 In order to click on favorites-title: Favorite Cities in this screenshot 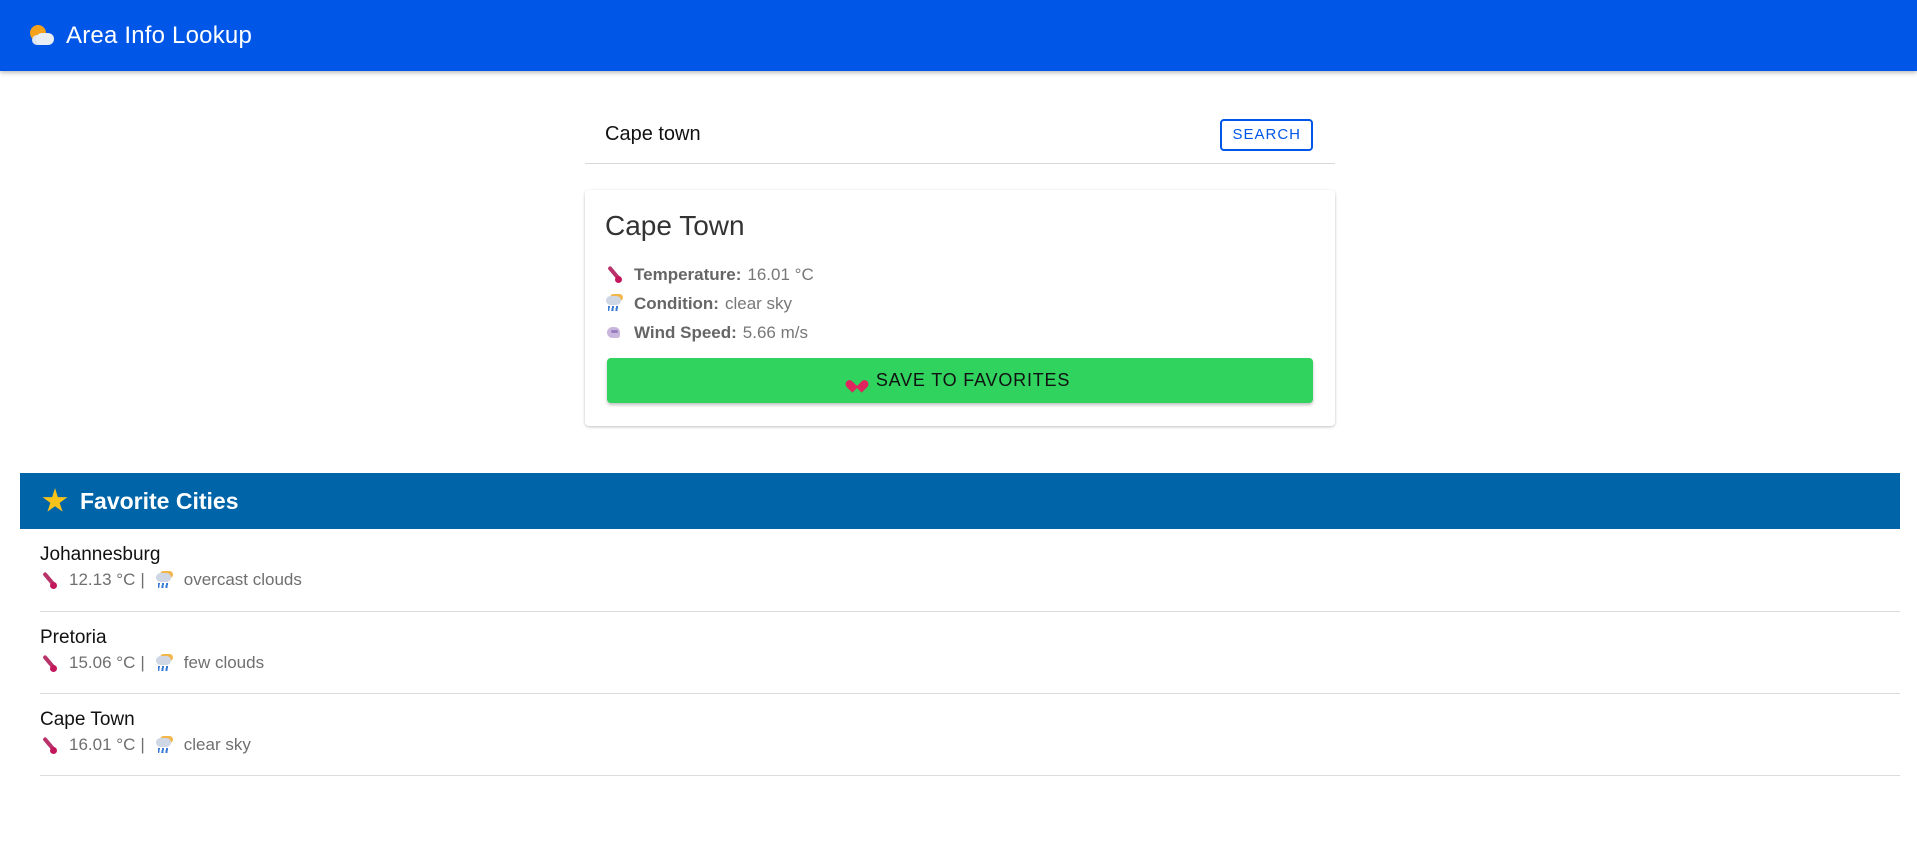, I will do `click(159, 500)`.